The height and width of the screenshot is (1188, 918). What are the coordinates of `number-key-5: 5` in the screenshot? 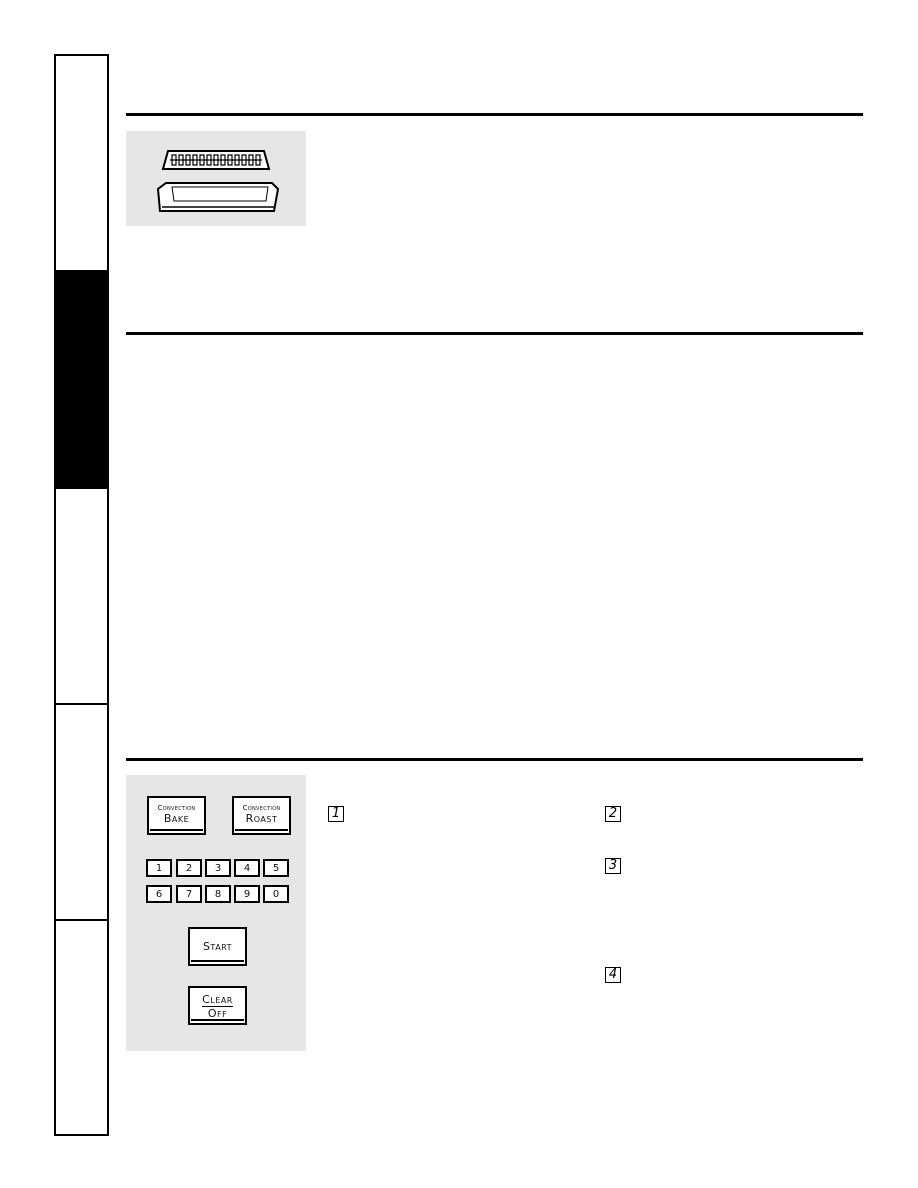 It's located at (276, 868).